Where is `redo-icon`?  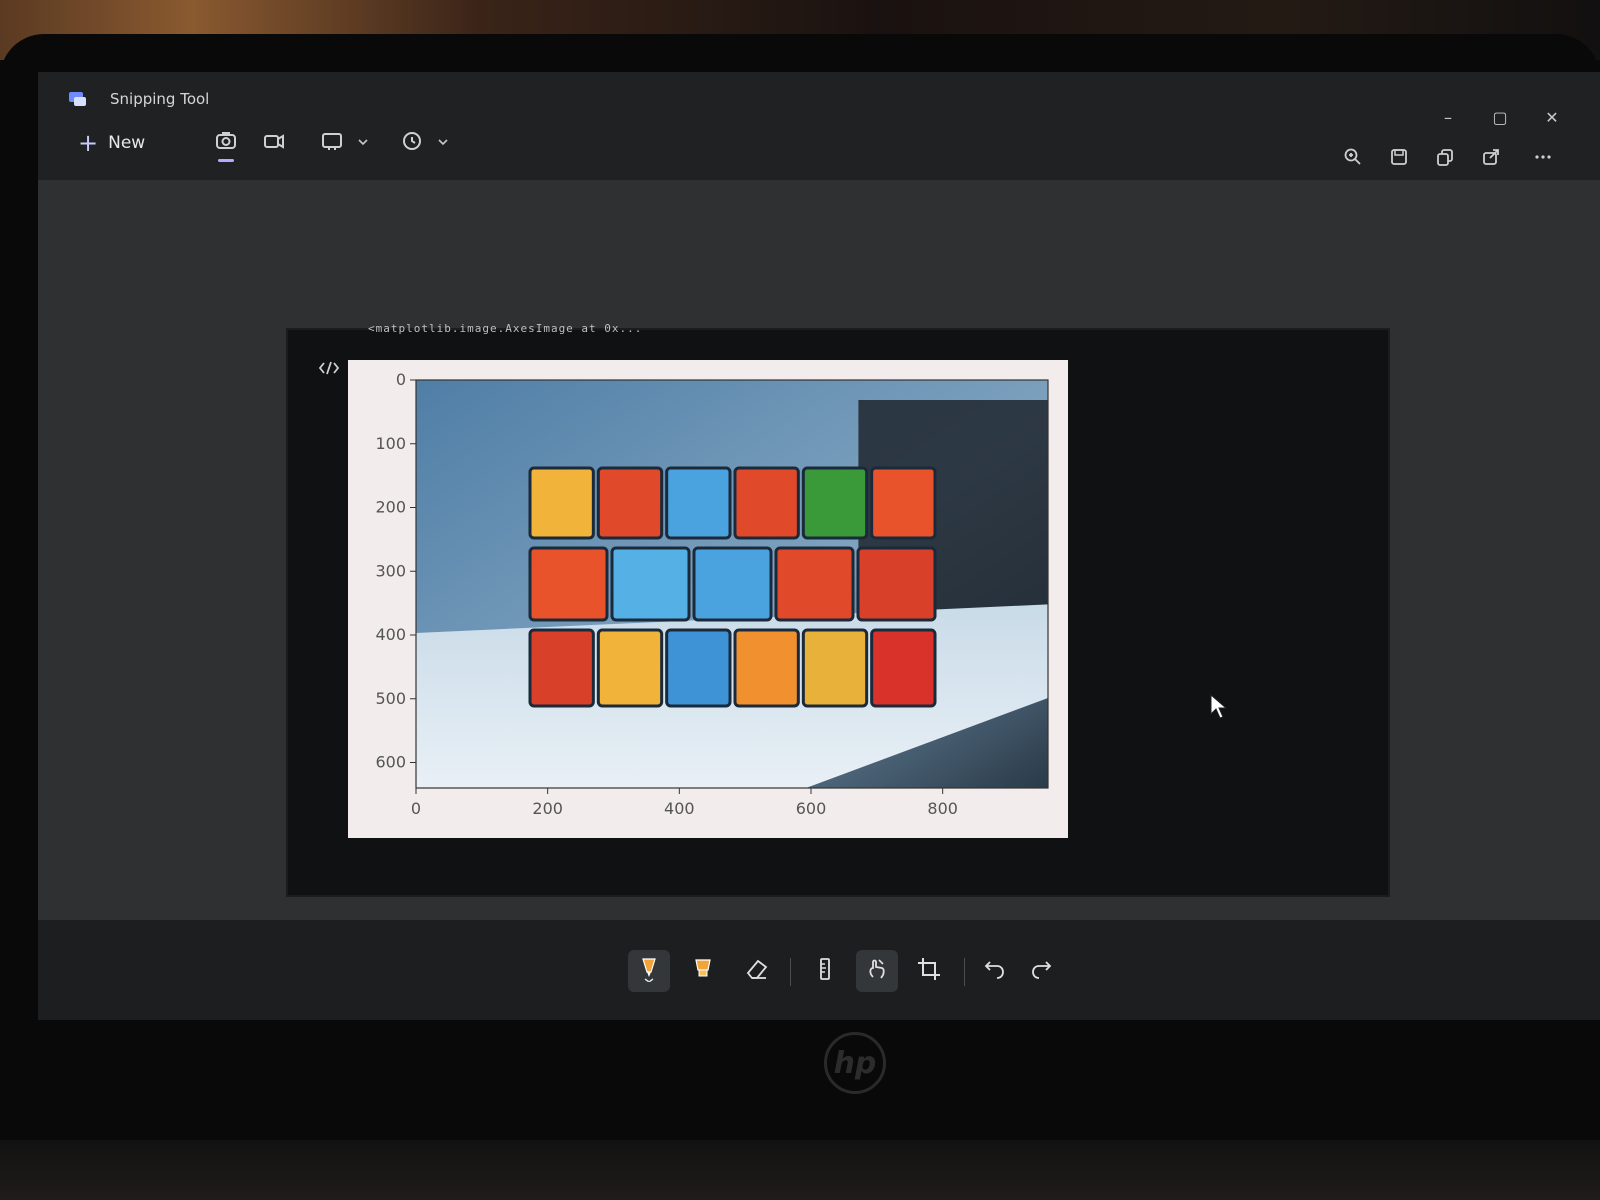 redo-icon is located at coordinates (1041, 971).